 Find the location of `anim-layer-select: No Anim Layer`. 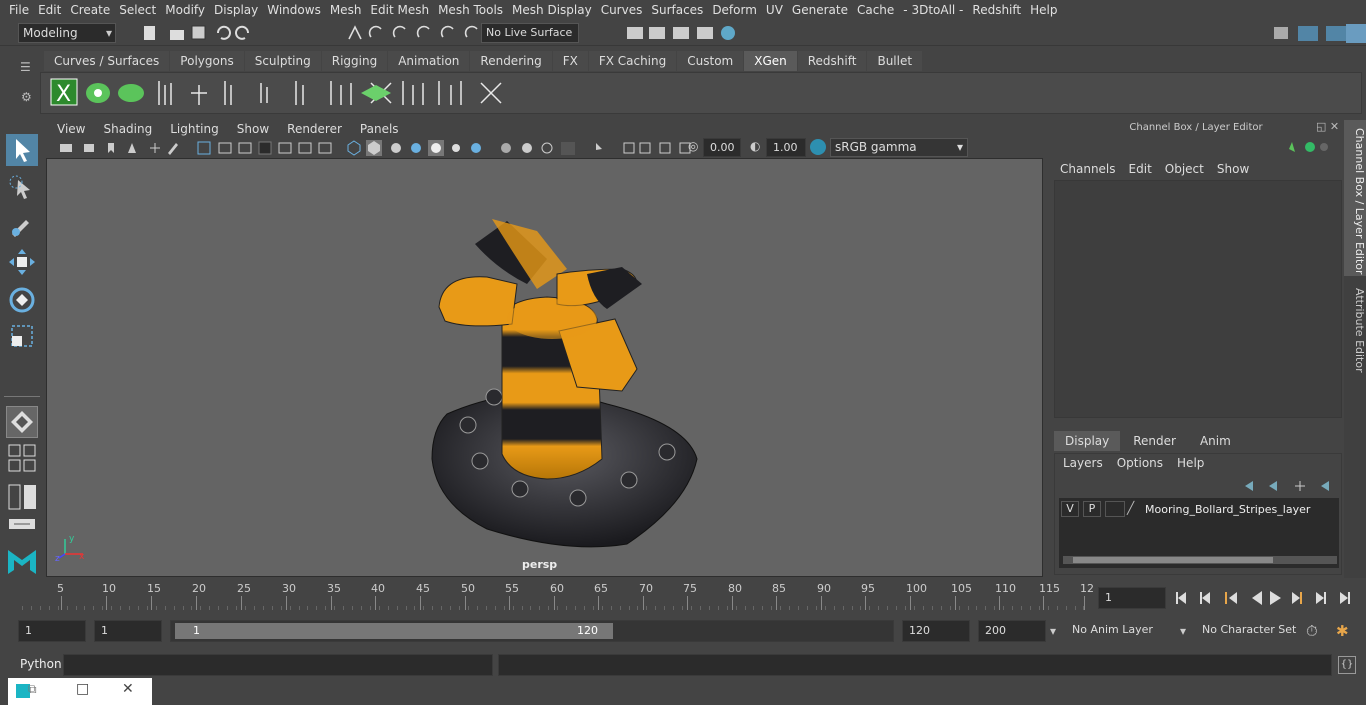

anim-layer-select: No Anim Layer is located at coordinates (1122, 631).